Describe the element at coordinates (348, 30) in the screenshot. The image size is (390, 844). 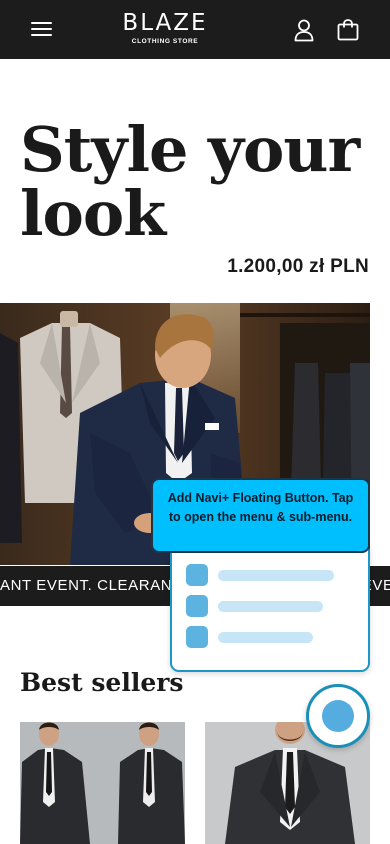
I see `cart-icon` at that location.